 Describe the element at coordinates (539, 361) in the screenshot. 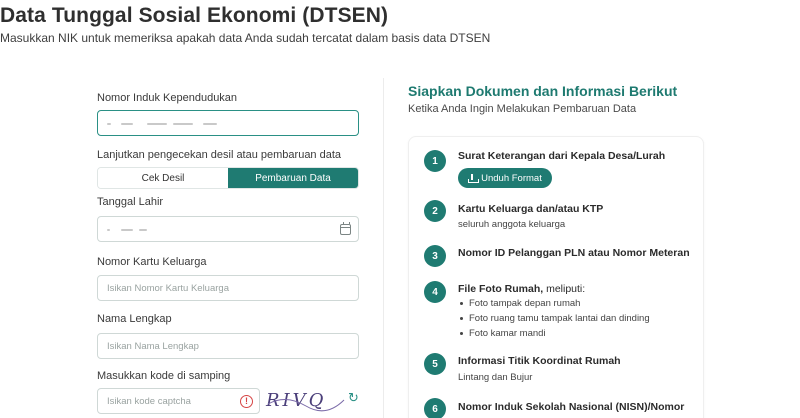

I see `step-title: Informasi Titik Koordinat Rumah` at that location.